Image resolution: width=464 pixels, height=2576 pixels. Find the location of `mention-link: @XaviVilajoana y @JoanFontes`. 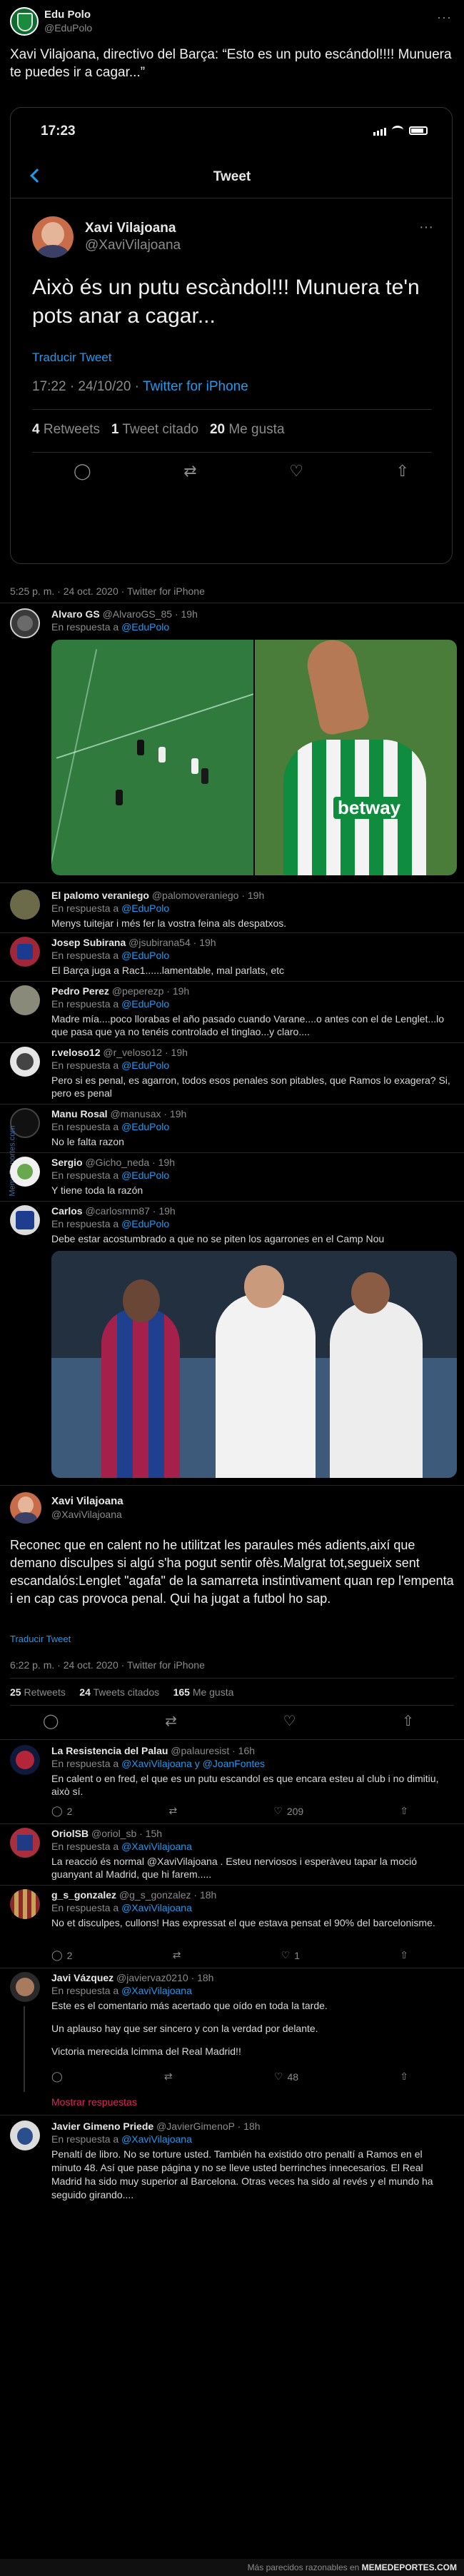

mention-link: @XaviVilajoana y @JoanFontes is located at coordinates (193, 1763).